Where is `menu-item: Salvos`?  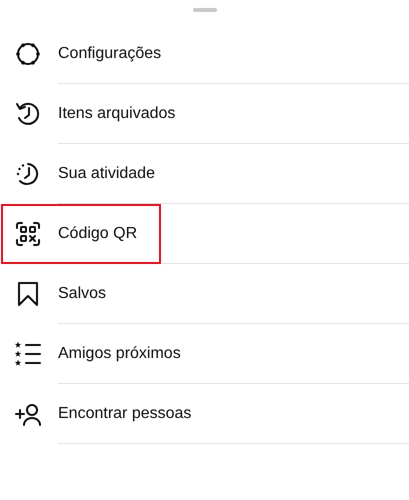 menu-item: Salvos is located at coordinates (82, 294).